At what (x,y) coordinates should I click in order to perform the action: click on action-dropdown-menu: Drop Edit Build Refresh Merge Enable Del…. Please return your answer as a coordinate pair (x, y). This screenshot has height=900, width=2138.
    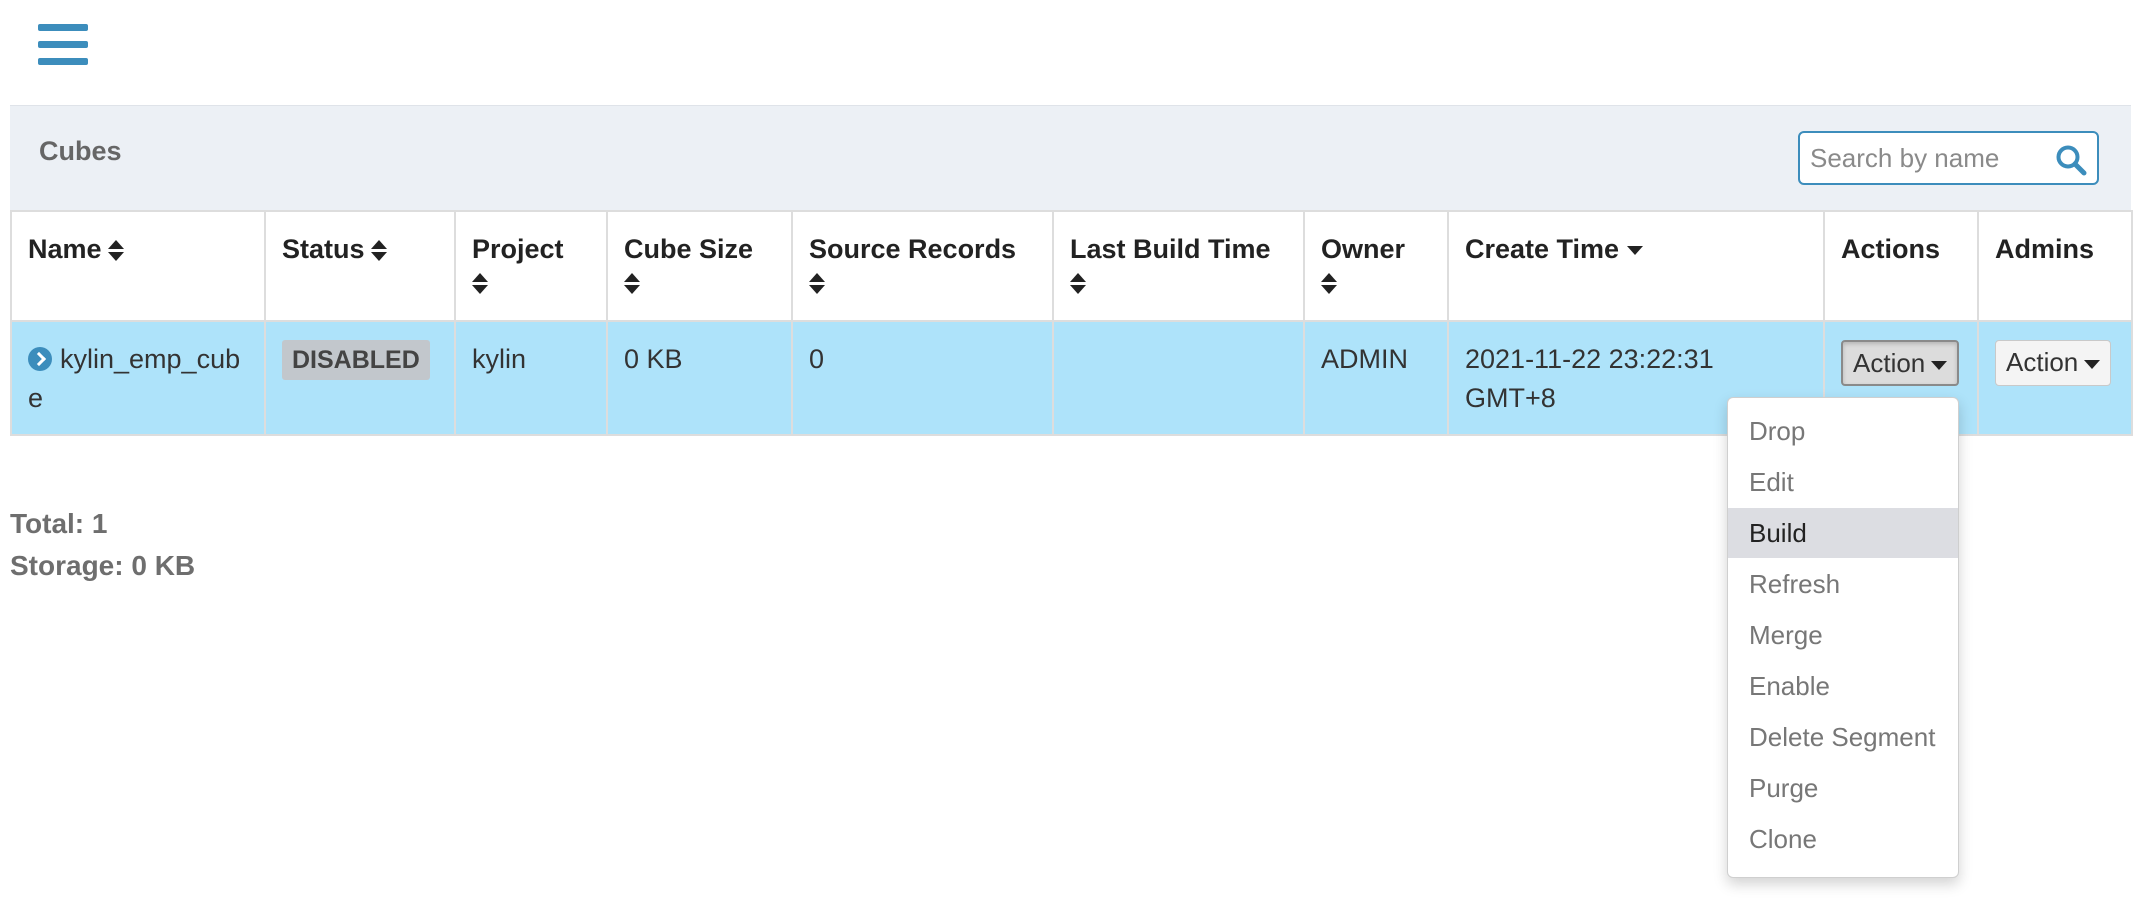
    Looking at the image, I should click on (1843, 637).